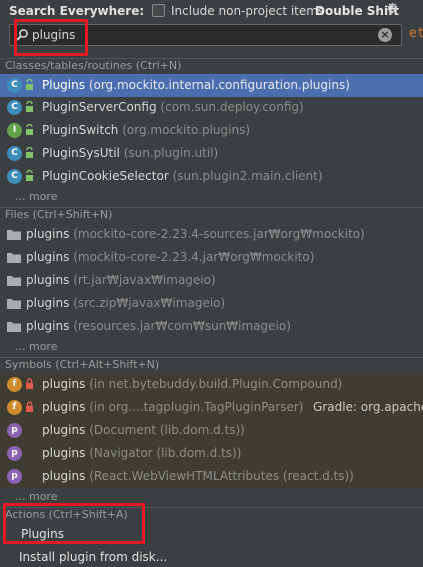 The width and height of the screenshot is (423, 567). What do you see at coordinates (167, 430) in the screenshot?
I see `item-location: (Document (lib.dom.d.ts))` at bounding box center [167, 430].